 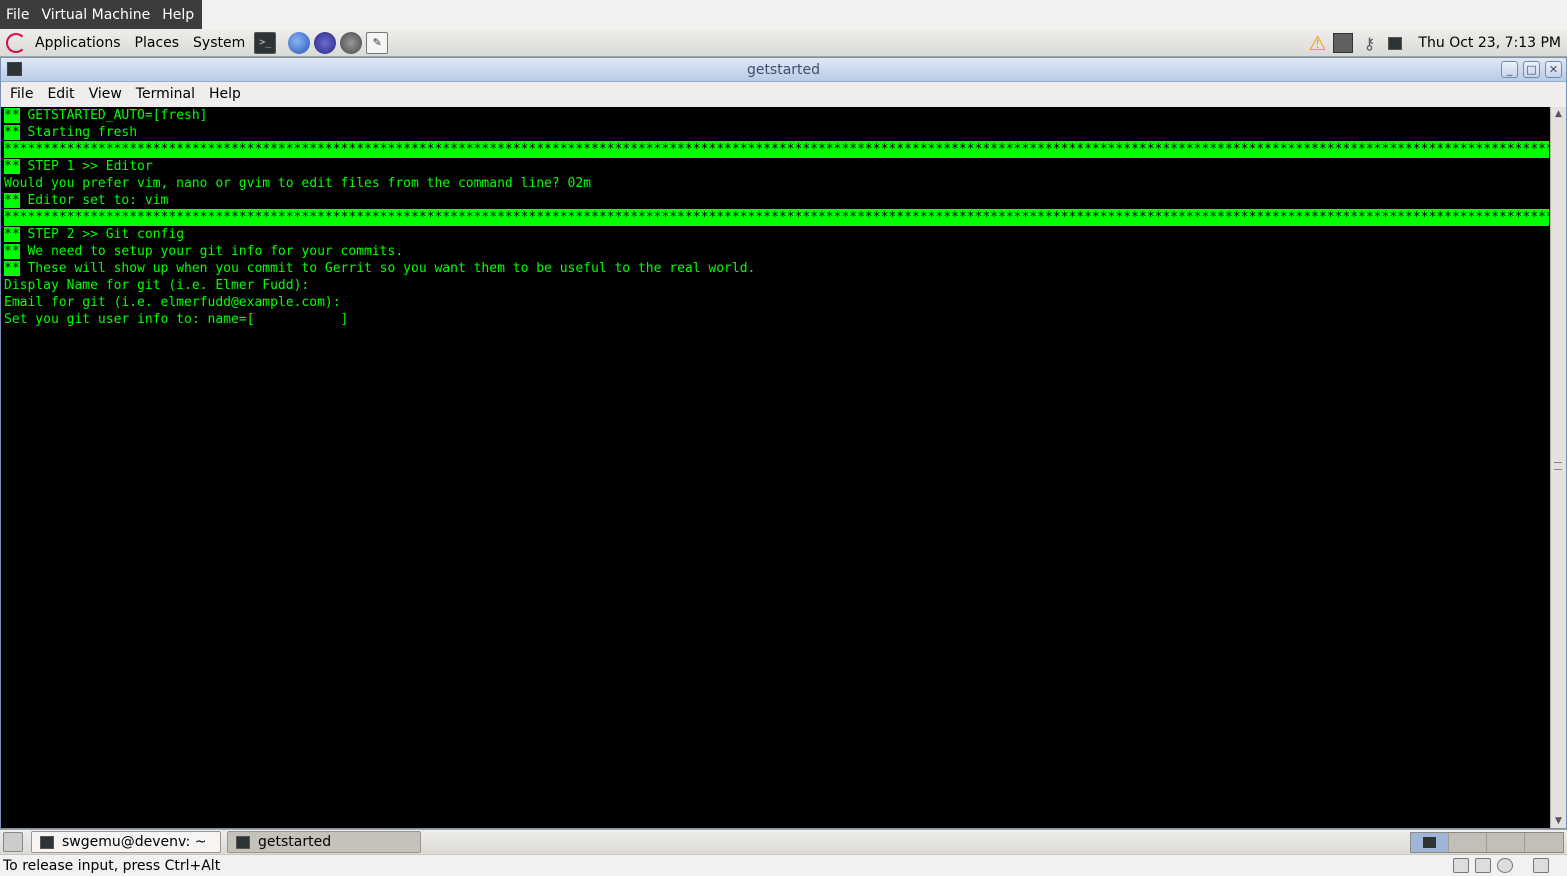 I want to click on window-title: getstarted, so click(x=783, y=69).